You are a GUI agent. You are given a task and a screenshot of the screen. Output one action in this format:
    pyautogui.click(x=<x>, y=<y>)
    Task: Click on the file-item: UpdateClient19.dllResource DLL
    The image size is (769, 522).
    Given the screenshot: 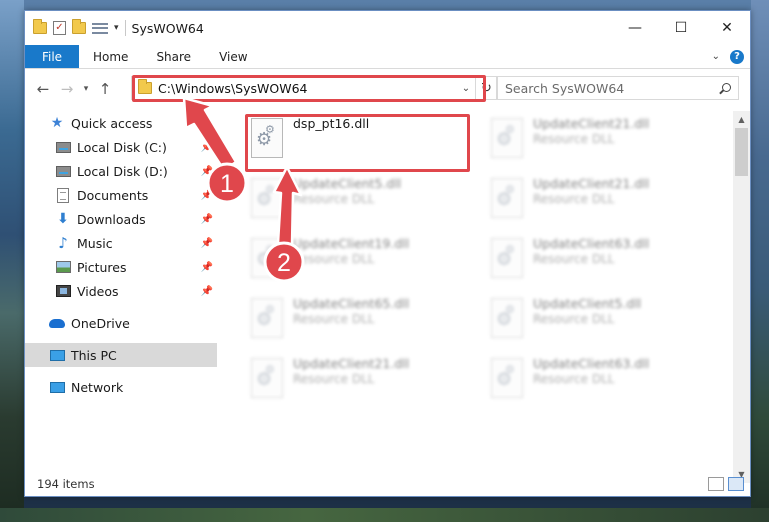 What is the action you would take?
    pyautogui.click(x=357, y=261)
    